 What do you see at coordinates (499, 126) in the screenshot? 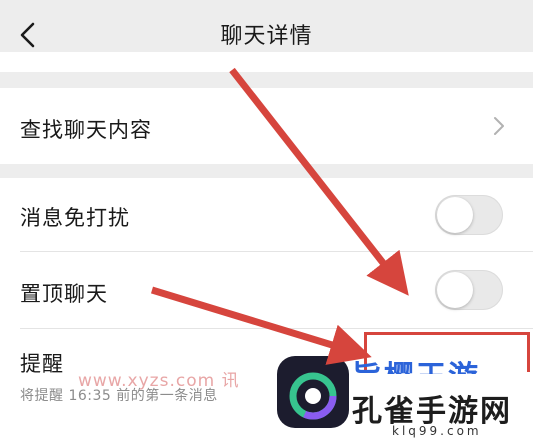
I see `chevron-right-icon` at bounding box center [499, 126].